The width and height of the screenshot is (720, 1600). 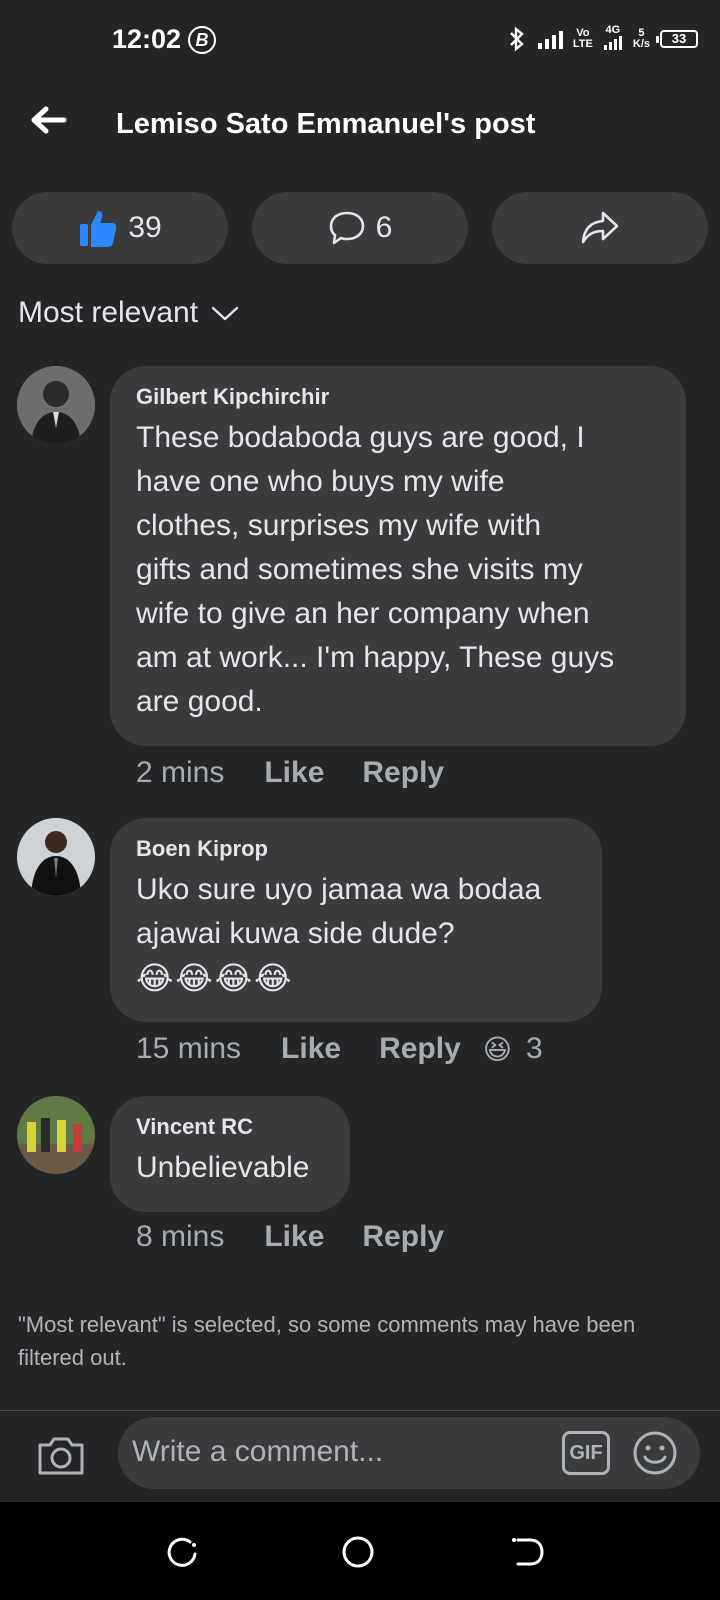 I want to click on post-actions: 39 6, so click(x=360, y=228).